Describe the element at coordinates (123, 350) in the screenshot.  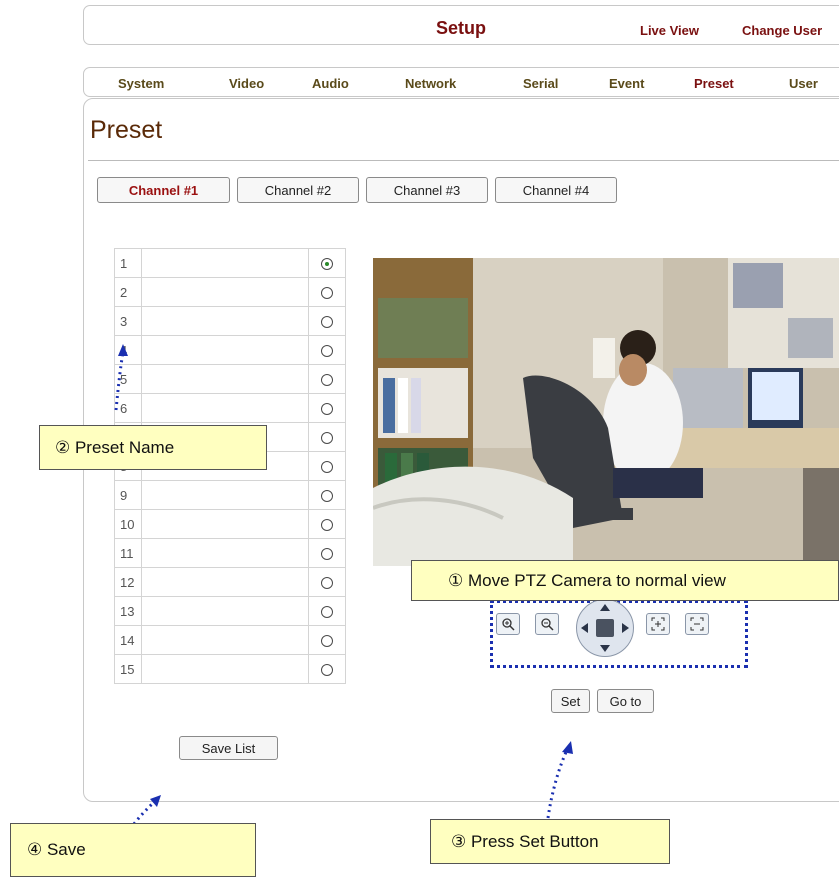
I see `arrow-head-preset-name` at that location.